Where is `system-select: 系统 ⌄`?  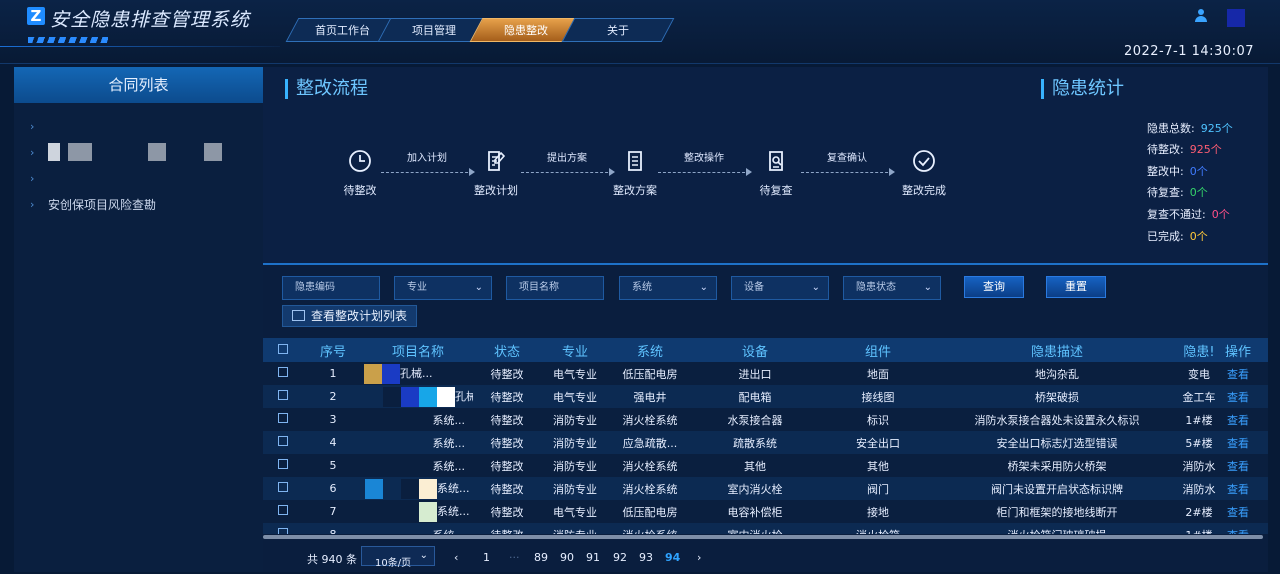 system-select: 系统 ⌄ is located at coordinates (668, 288).